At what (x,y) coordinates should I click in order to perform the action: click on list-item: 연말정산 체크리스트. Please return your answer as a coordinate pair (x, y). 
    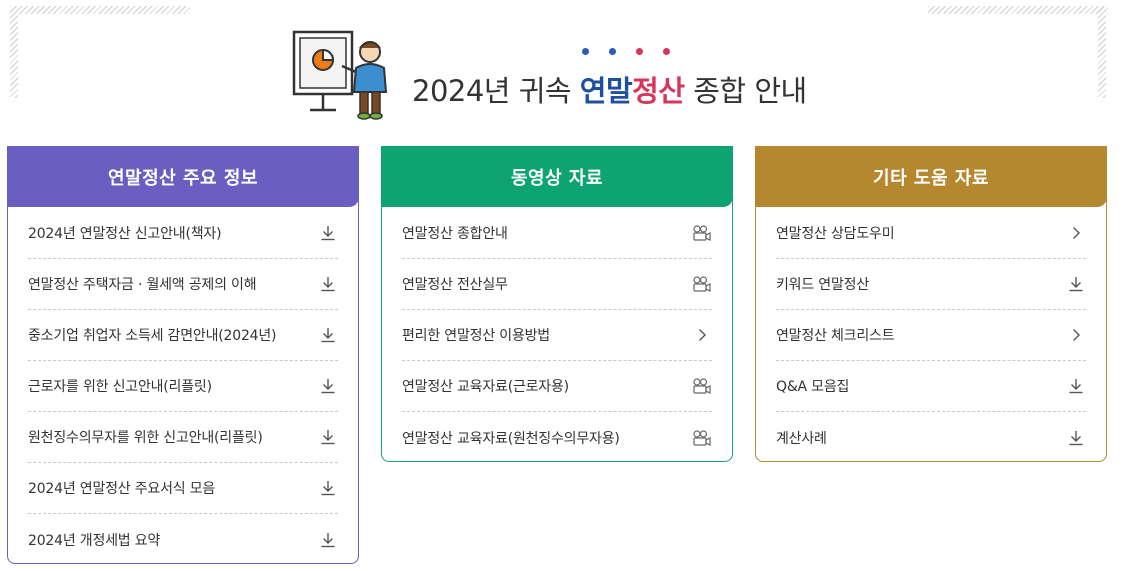
    Looking at the image, I should click on (931, 335).